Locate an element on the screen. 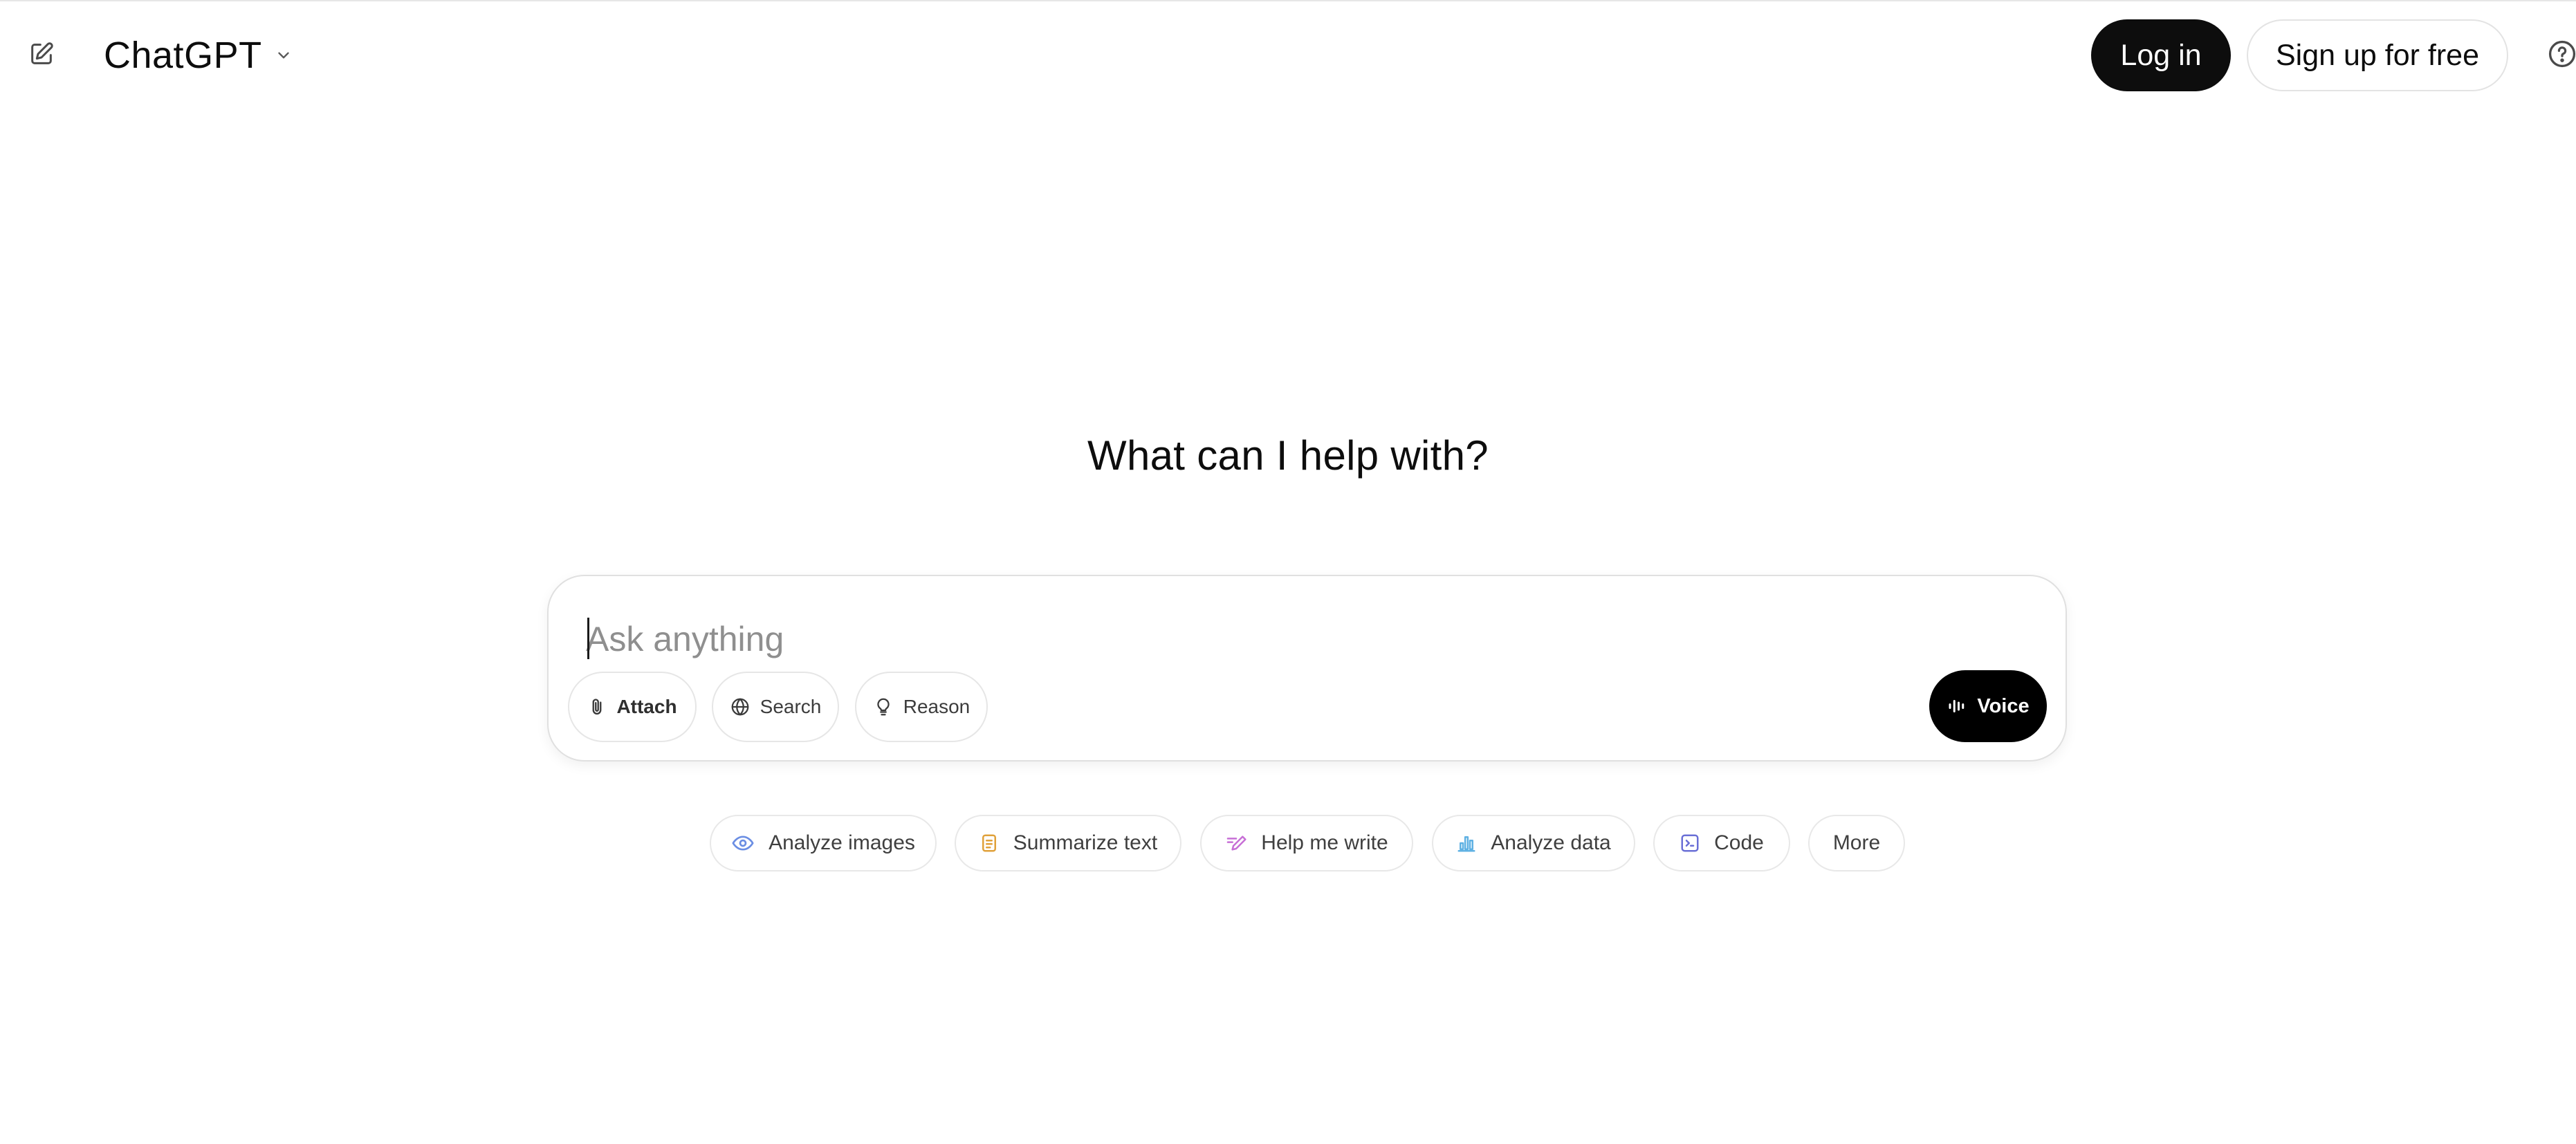  suggestion-summarize-text: Summarize text is located at coordinates (1068, 843).